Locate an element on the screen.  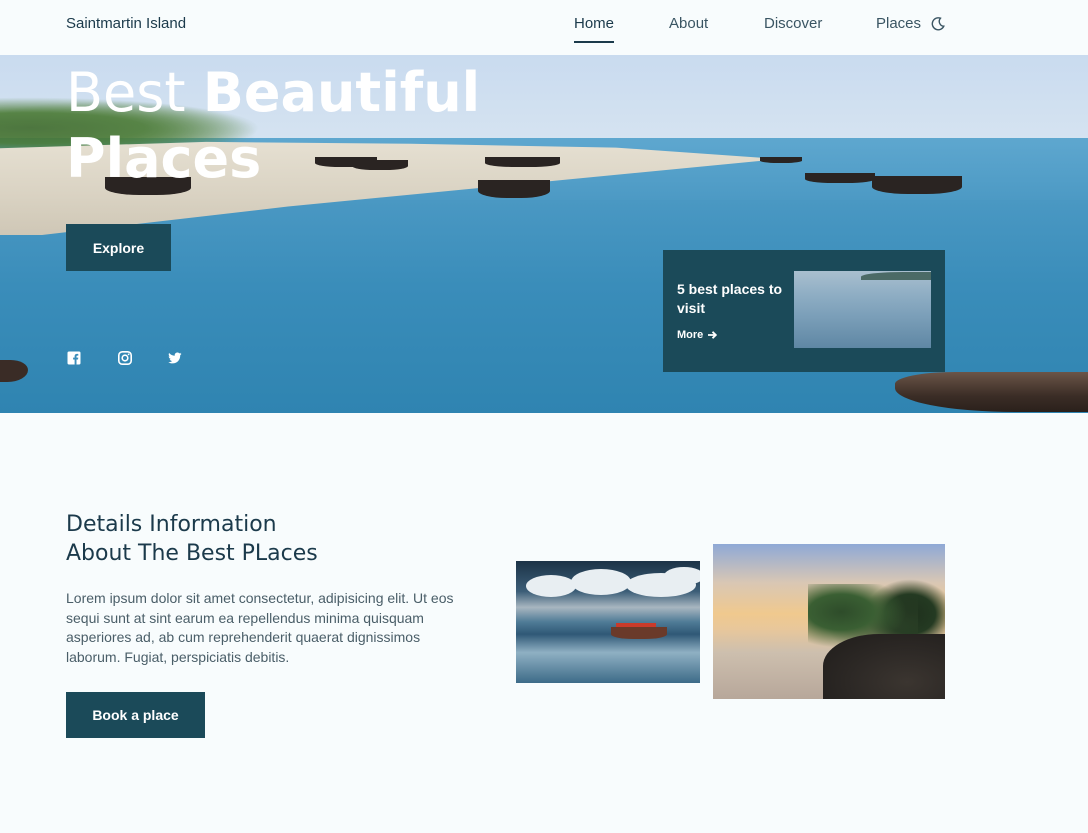
nav-active-indicator is located at coordinates (594, 42).